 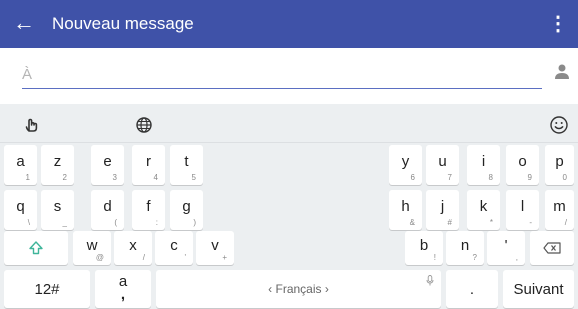 What do you see at coordinates (57, 206) in the screenshot?
I see `key-main: s` at bounding box center [57, 206].